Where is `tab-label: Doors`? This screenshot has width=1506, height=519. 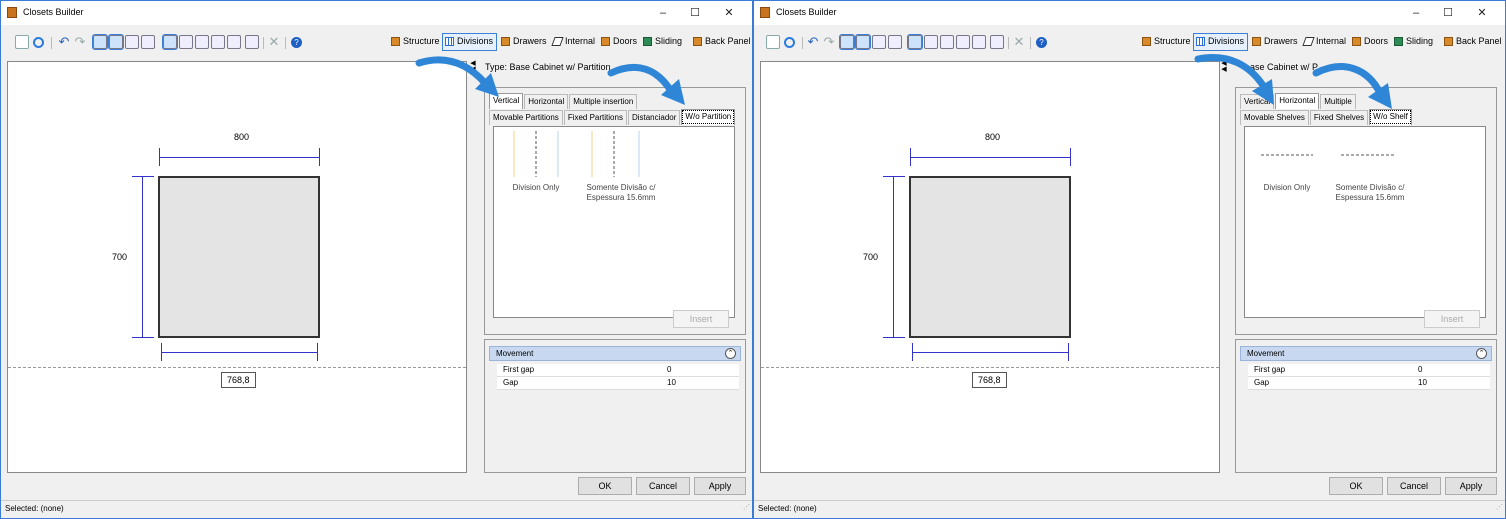 tab-label: Doors is located at coordinates (625, 41).